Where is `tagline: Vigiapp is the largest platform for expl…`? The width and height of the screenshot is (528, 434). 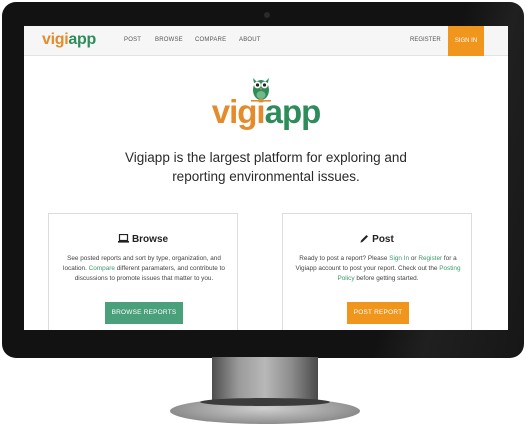
tagline: Vigiapp is the largest platform for expl… is located at coordinates (266, 167).